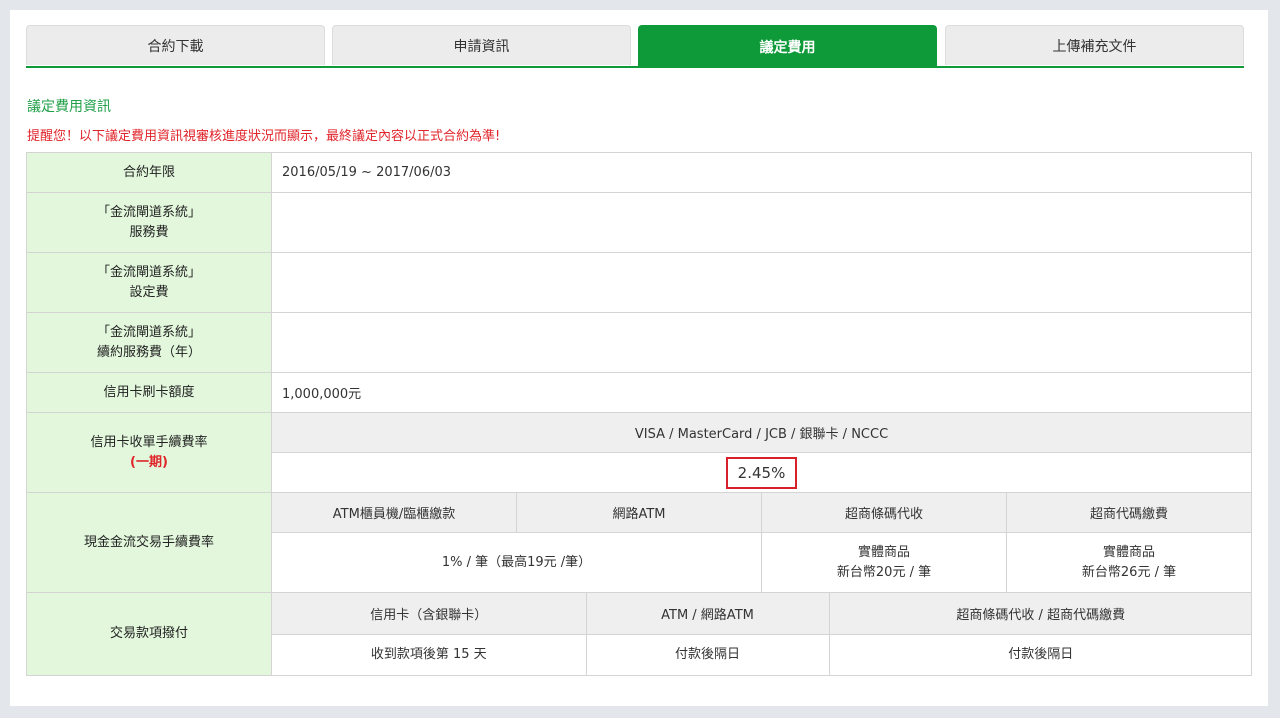  Describe the element at coordinates (707, 654) in the screenshot. I see `settlement-value-atm: 付款後隔日` at that location.